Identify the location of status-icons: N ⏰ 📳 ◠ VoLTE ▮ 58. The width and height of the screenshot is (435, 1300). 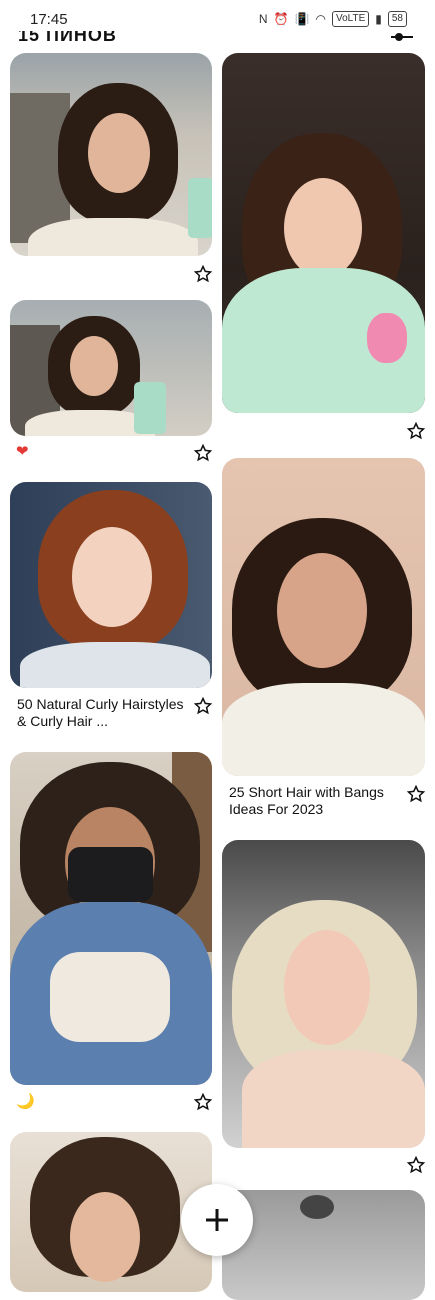
(333, 19).